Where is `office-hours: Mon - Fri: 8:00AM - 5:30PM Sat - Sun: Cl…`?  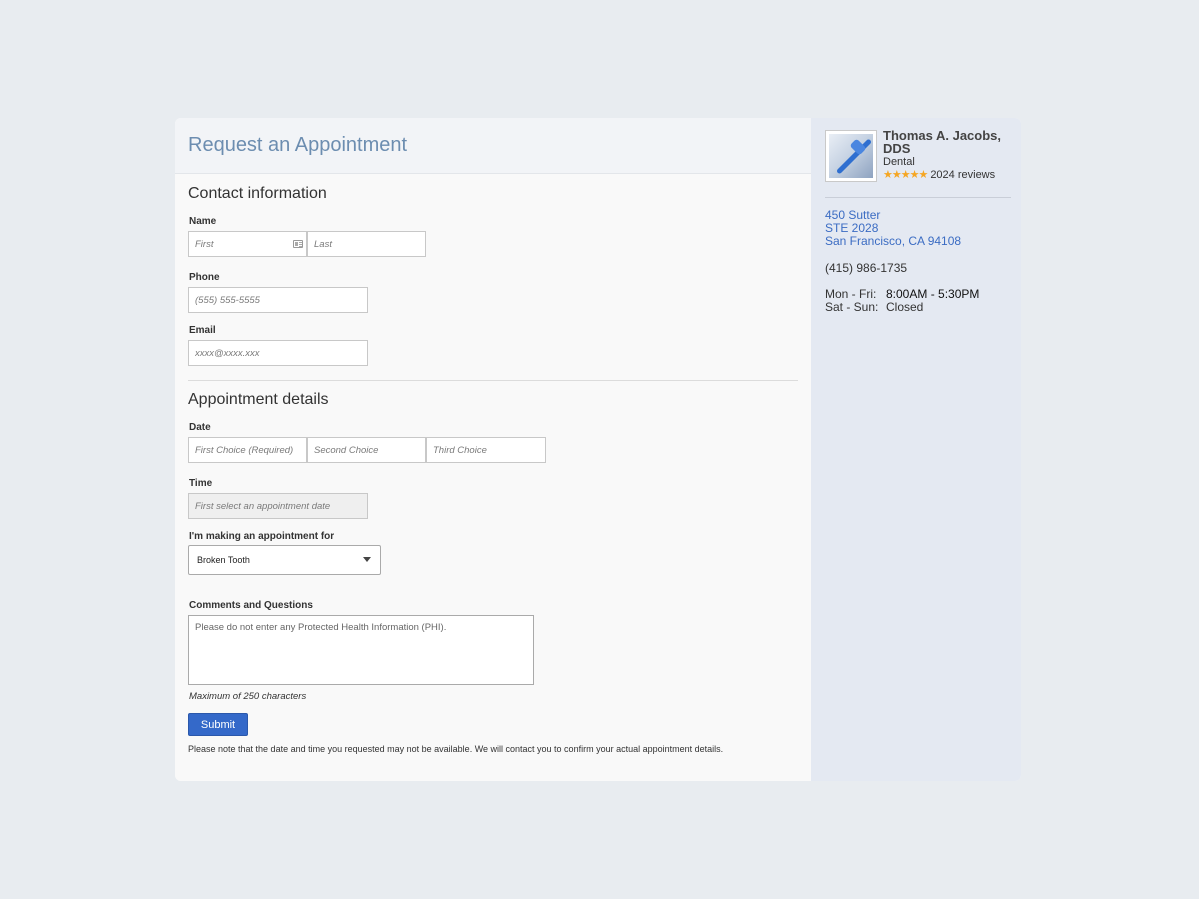
office-hours: Mon - Fri: 8:00AM - 5:30PM Sat - Sun: Cl… is located at coordinates (902, 301).